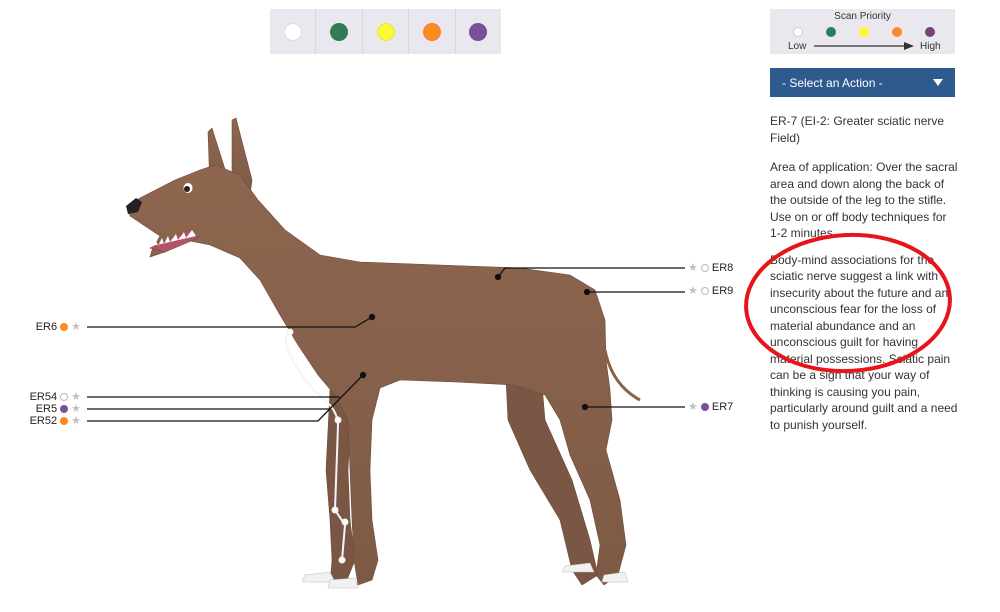  I want to click on point-label: ER7, so click(722, 407).